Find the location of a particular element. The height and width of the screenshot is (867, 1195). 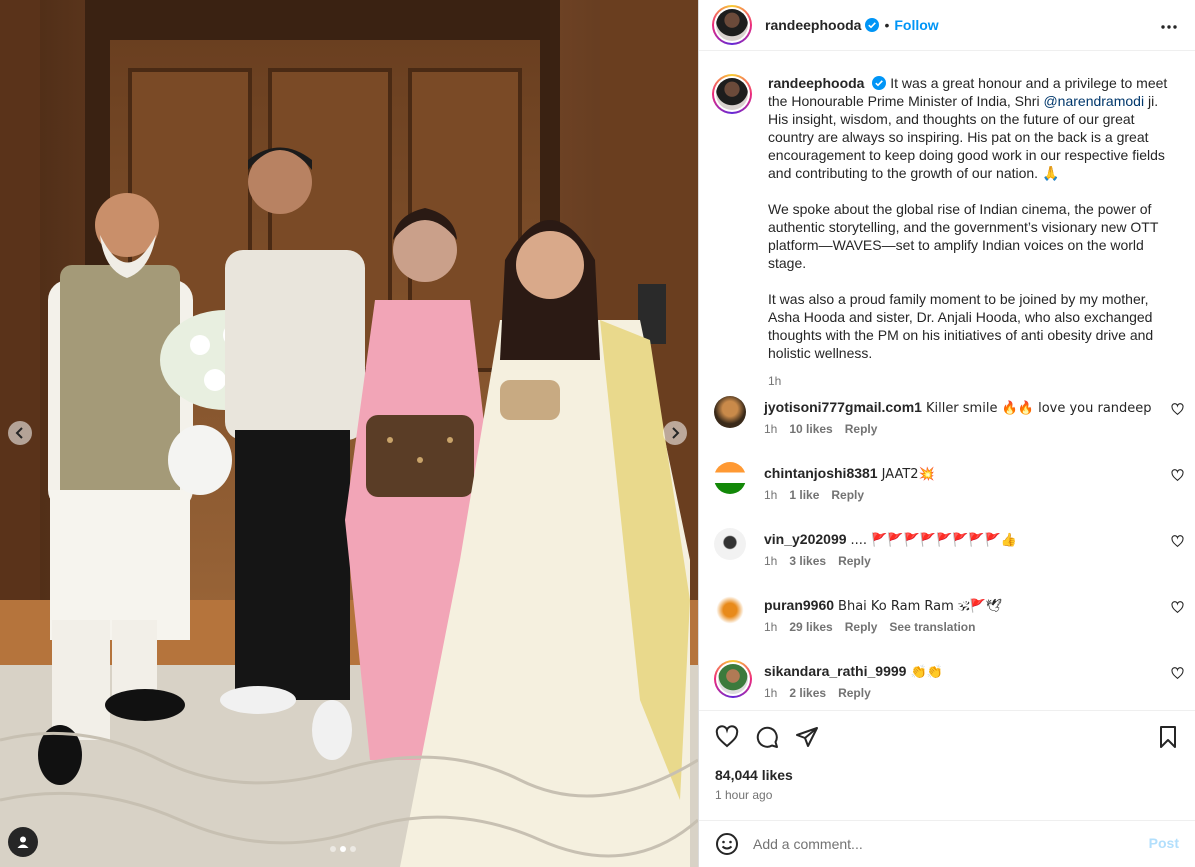

comment-item: sikandara_rathi_9999 👏👏 1h 2 likes Reply is located at coordinates (949, 685).